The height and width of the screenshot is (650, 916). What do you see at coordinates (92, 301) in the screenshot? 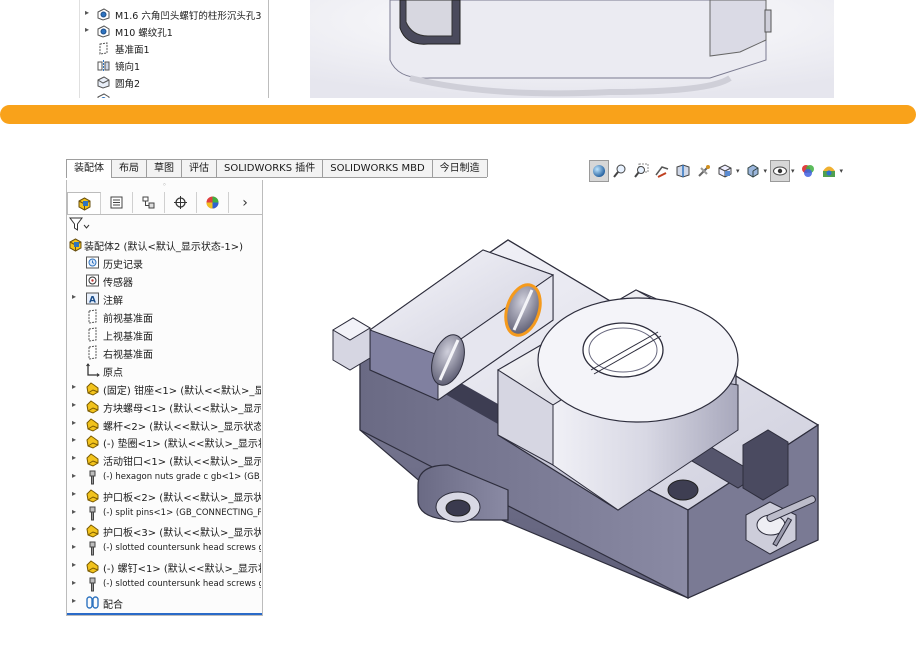
I see `svg-text: A` at bounding box center [92, 301].